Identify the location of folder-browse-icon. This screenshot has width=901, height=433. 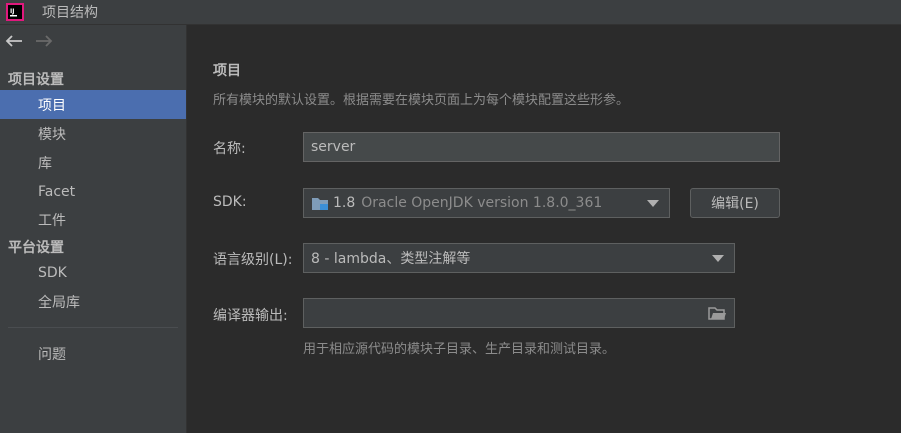
(717, 315).